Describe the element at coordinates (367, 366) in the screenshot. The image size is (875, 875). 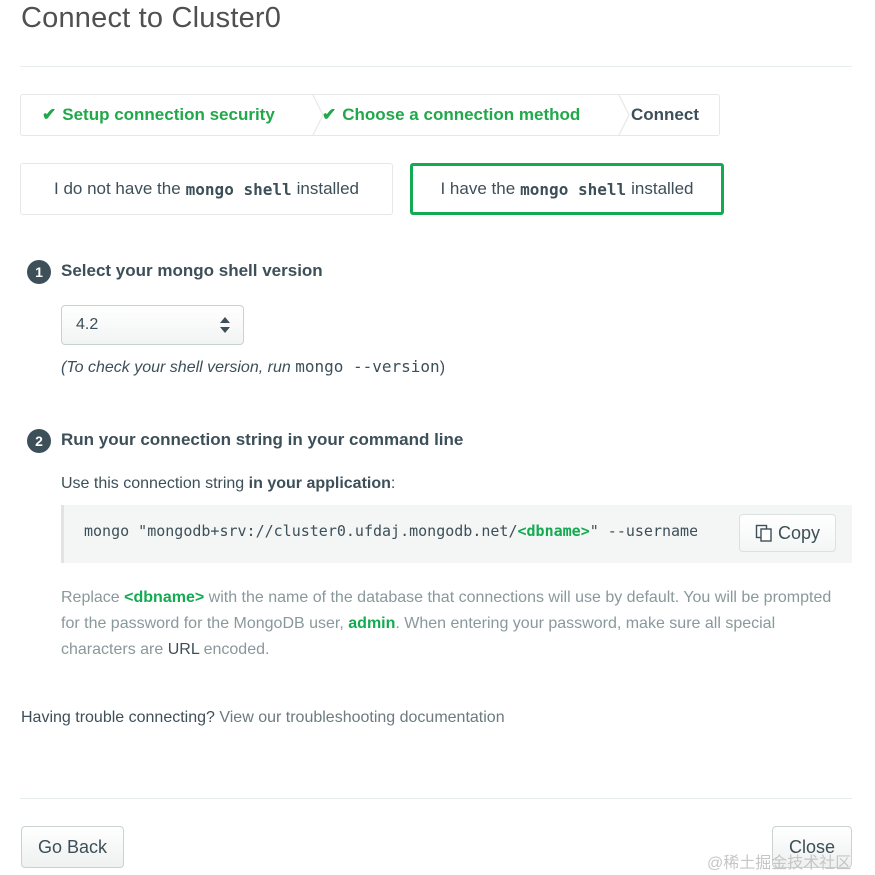
I see `hint-code: mongo --version` at that location.